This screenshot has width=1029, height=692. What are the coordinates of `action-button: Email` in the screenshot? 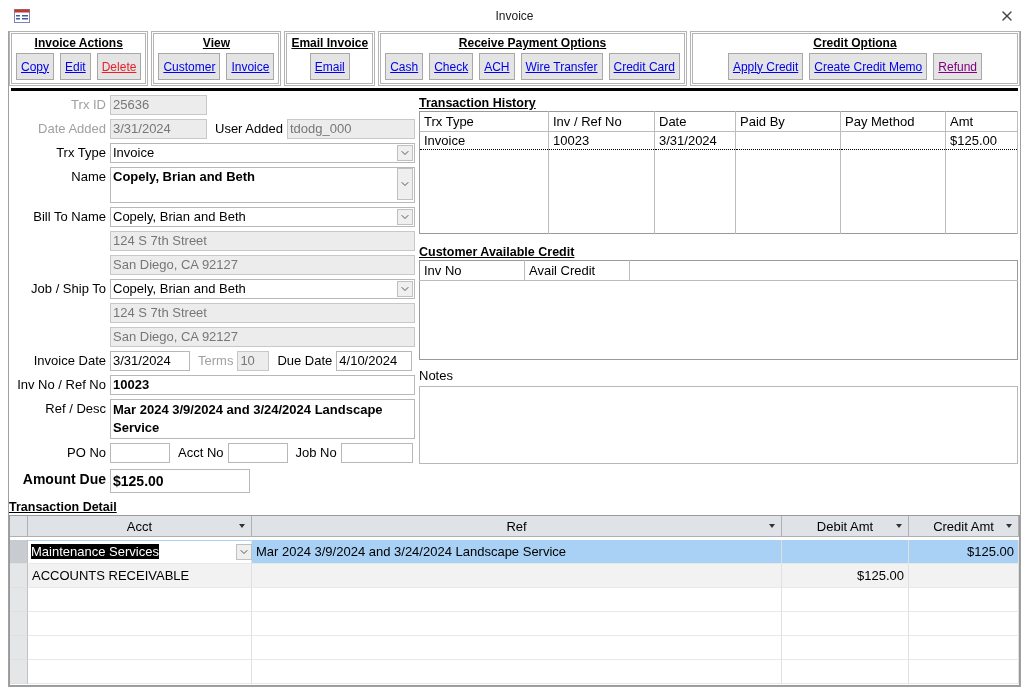 It's located at (329, 66).